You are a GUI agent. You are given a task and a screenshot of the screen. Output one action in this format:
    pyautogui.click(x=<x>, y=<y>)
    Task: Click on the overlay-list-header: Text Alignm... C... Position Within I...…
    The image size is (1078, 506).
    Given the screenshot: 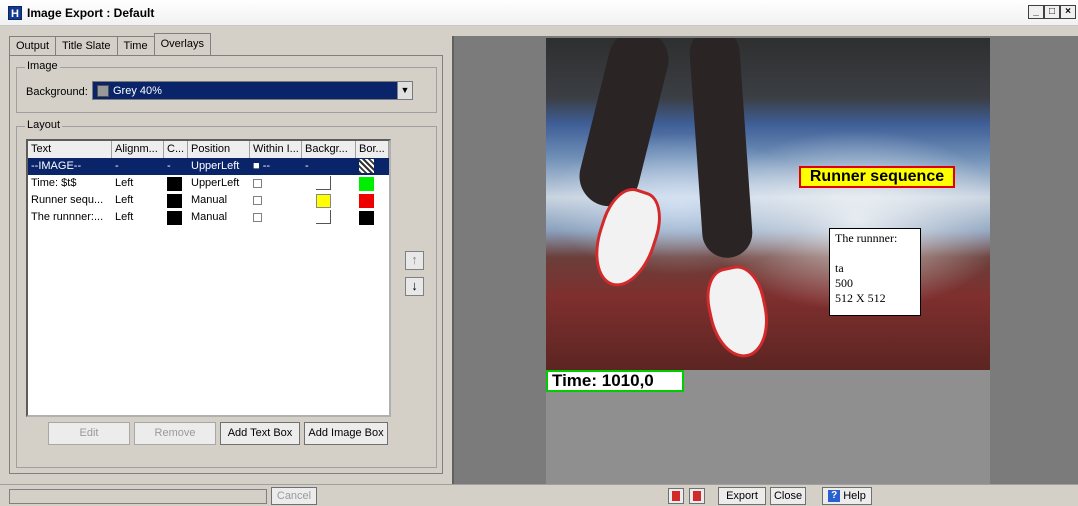 What is the action you would take?
    pyautogui.click(x=208, y=149)
    